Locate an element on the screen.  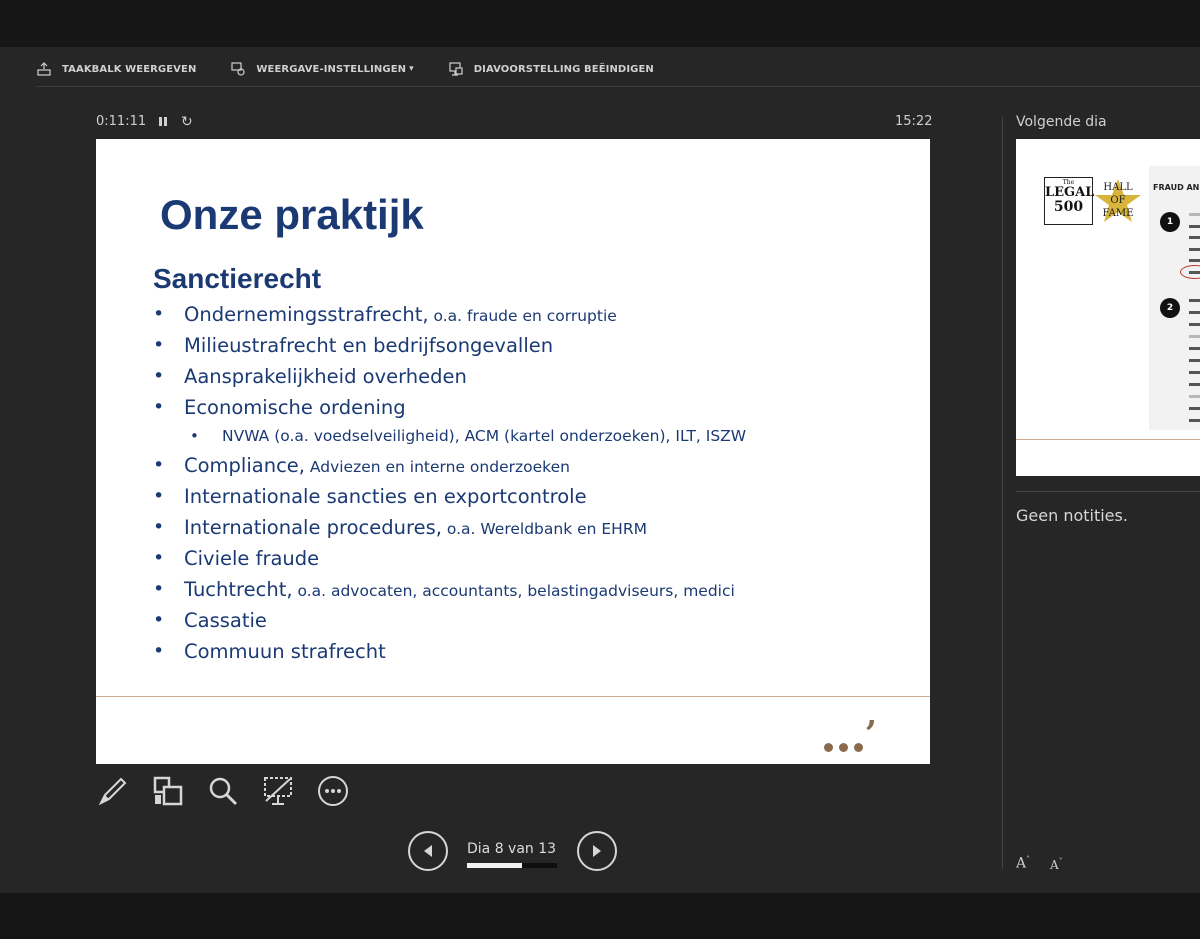
slide-counter: Dia 8 van 13 is located at coordinates (512, 849).